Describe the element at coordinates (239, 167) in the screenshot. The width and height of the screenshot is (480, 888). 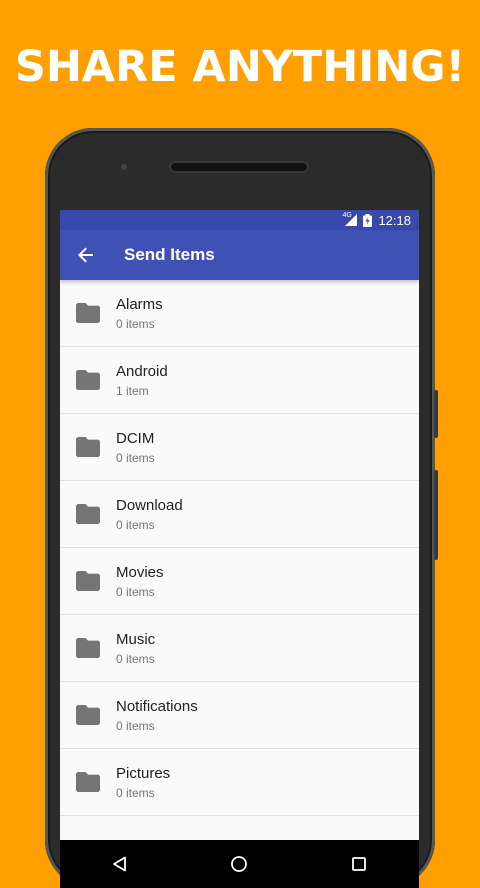
I see `earpiece-speaker` at that location.